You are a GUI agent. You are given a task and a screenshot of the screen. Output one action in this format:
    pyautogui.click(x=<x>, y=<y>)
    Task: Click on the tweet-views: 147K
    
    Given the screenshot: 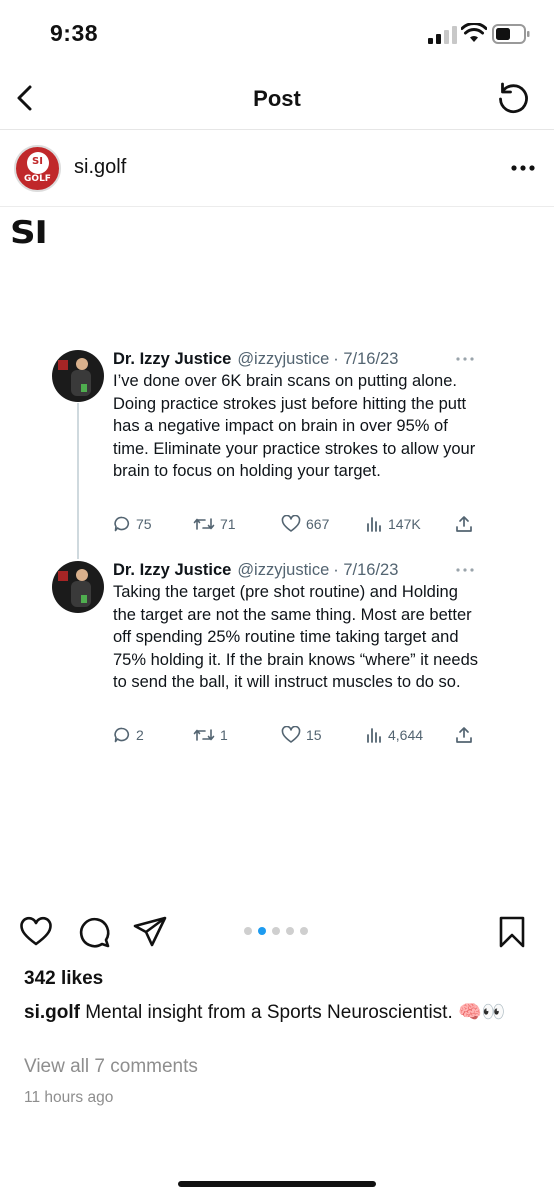 What is the action you would take?
    pyautogui.click(x=393, y=524)
    